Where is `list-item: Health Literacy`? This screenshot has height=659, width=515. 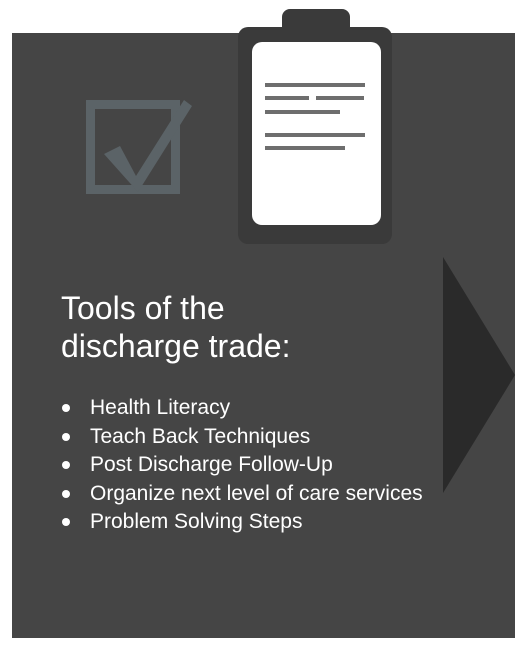 list-item: Health Literacy is located at coordinates (247, 408).